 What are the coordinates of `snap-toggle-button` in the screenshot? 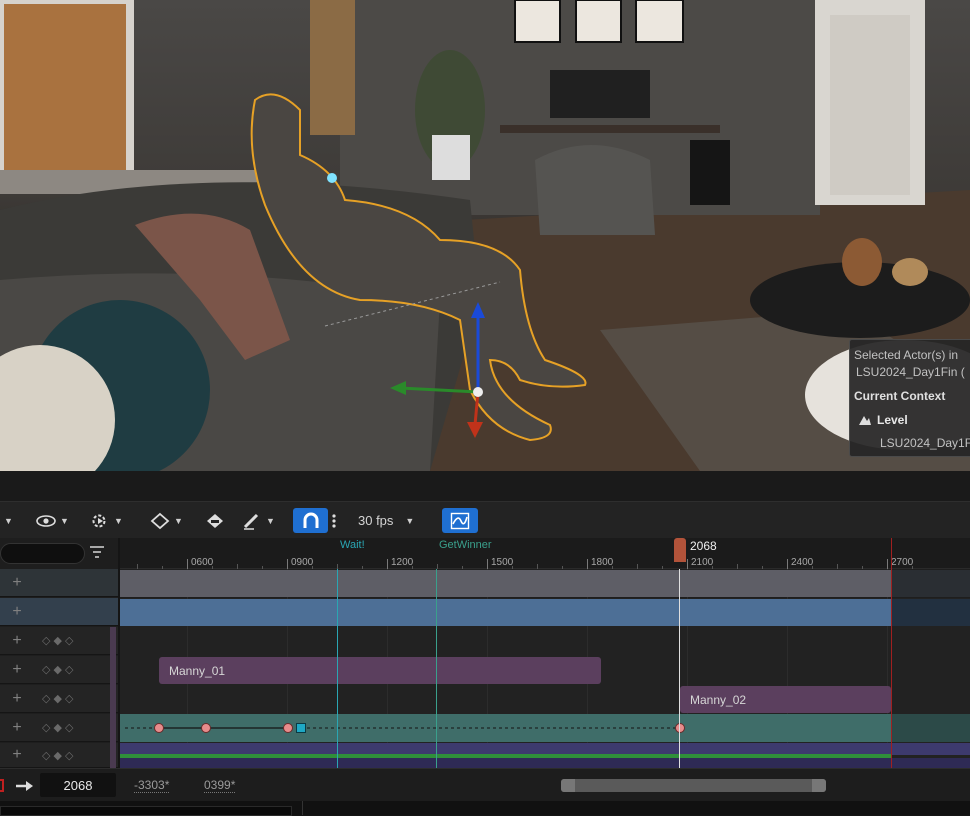 It's located at (310, 520).